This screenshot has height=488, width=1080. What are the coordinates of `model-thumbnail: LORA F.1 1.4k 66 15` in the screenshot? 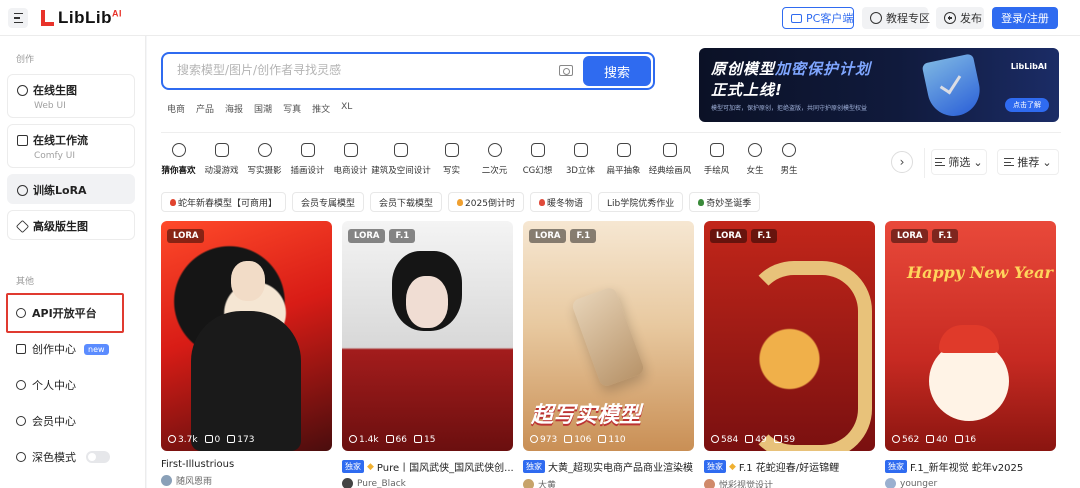 It's located at (427, 336).